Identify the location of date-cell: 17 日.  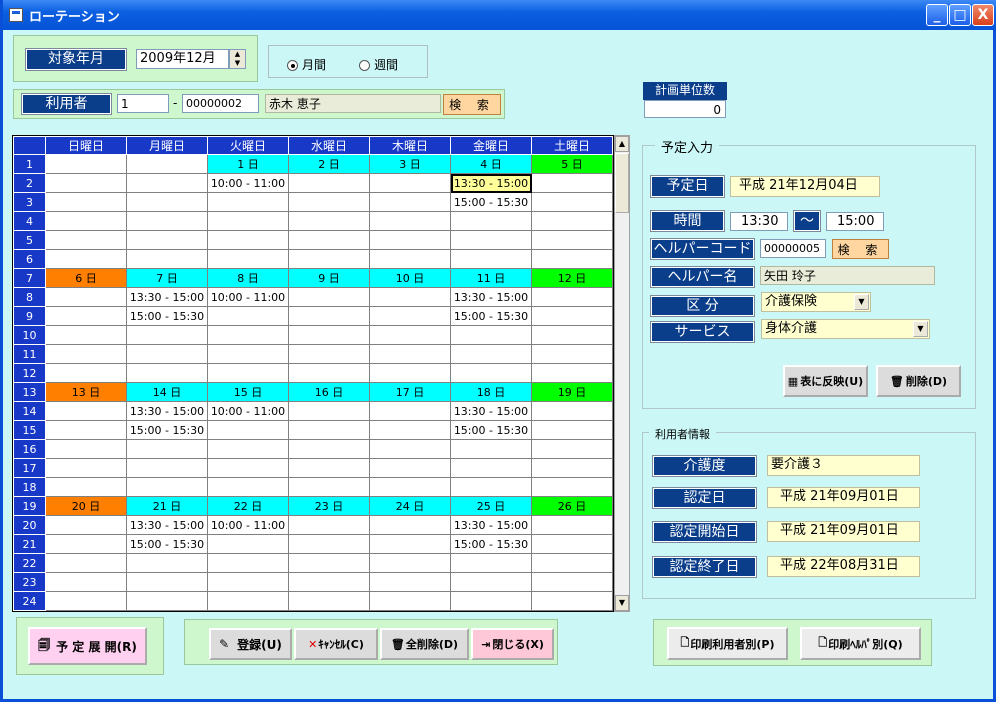
(410, 392).